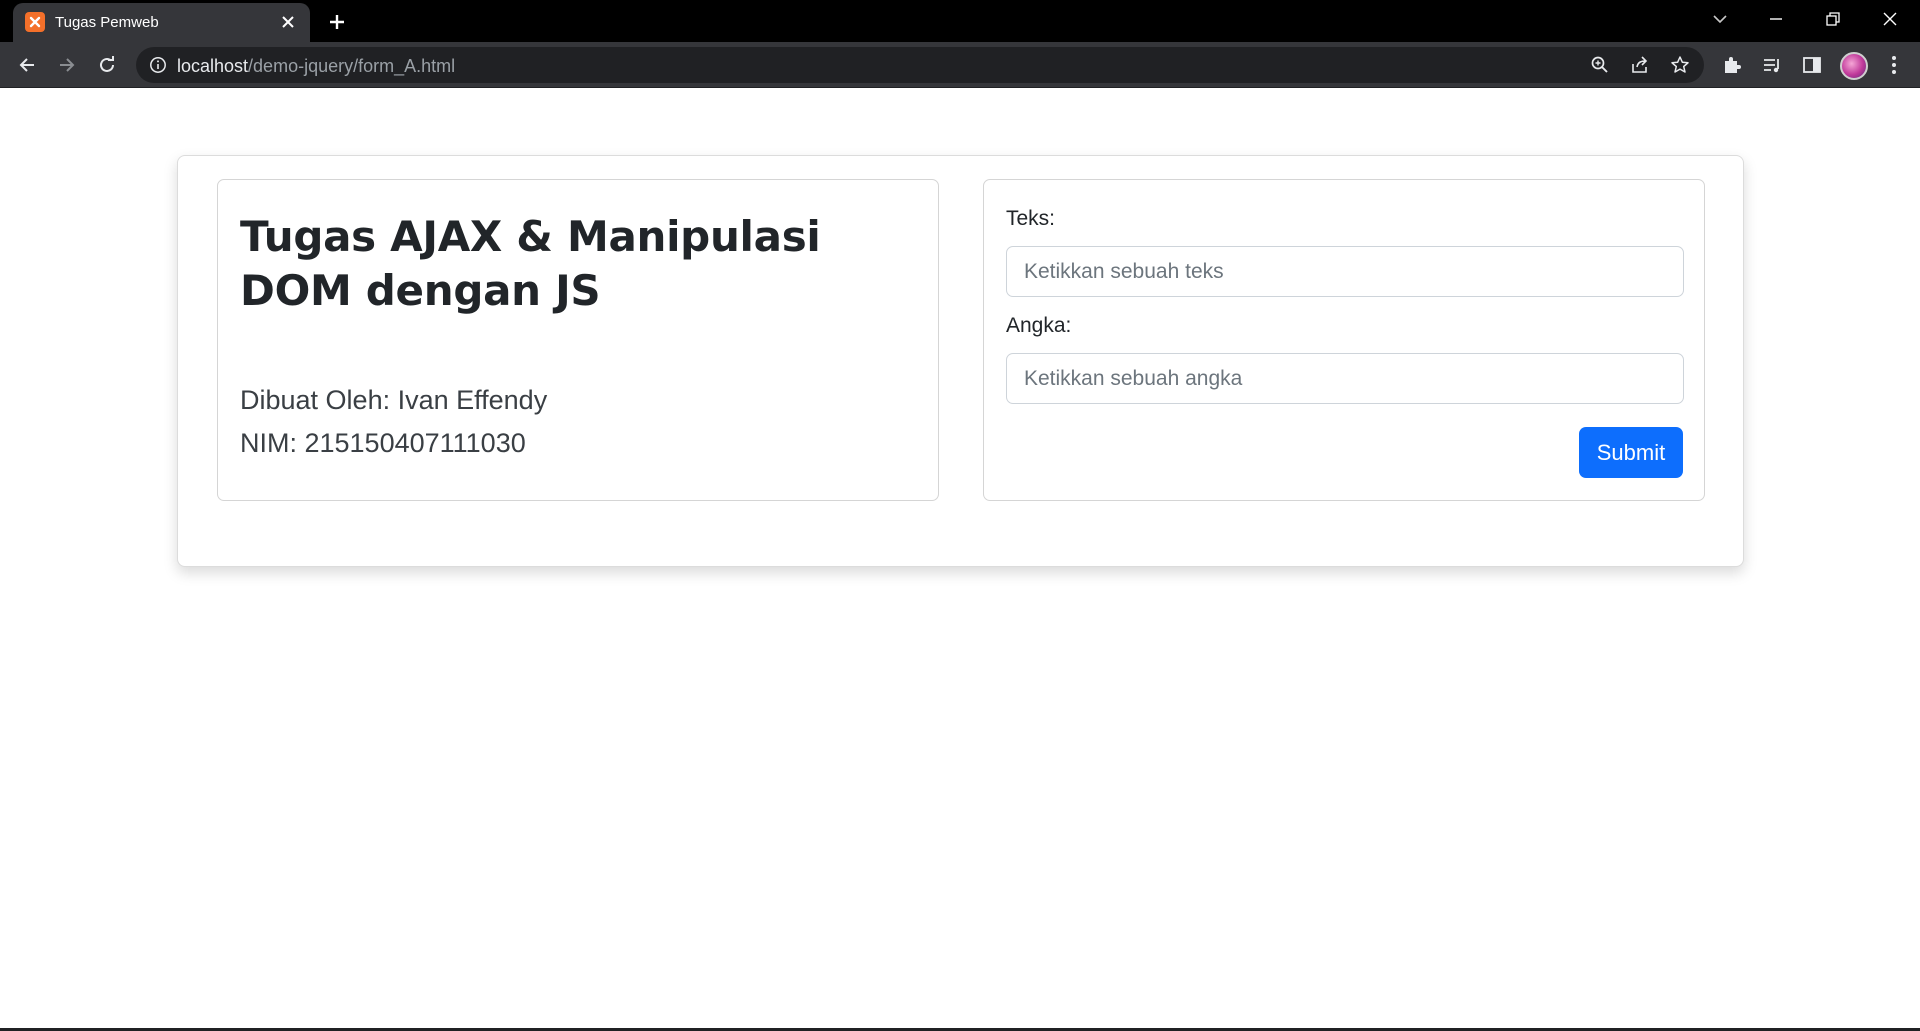 The width and height of the screenshot is (1920, 1031). What do you see at coordinates (213, 66) in the screenshot?
I see `url-host: localhost` at bounding box center [213, 66].